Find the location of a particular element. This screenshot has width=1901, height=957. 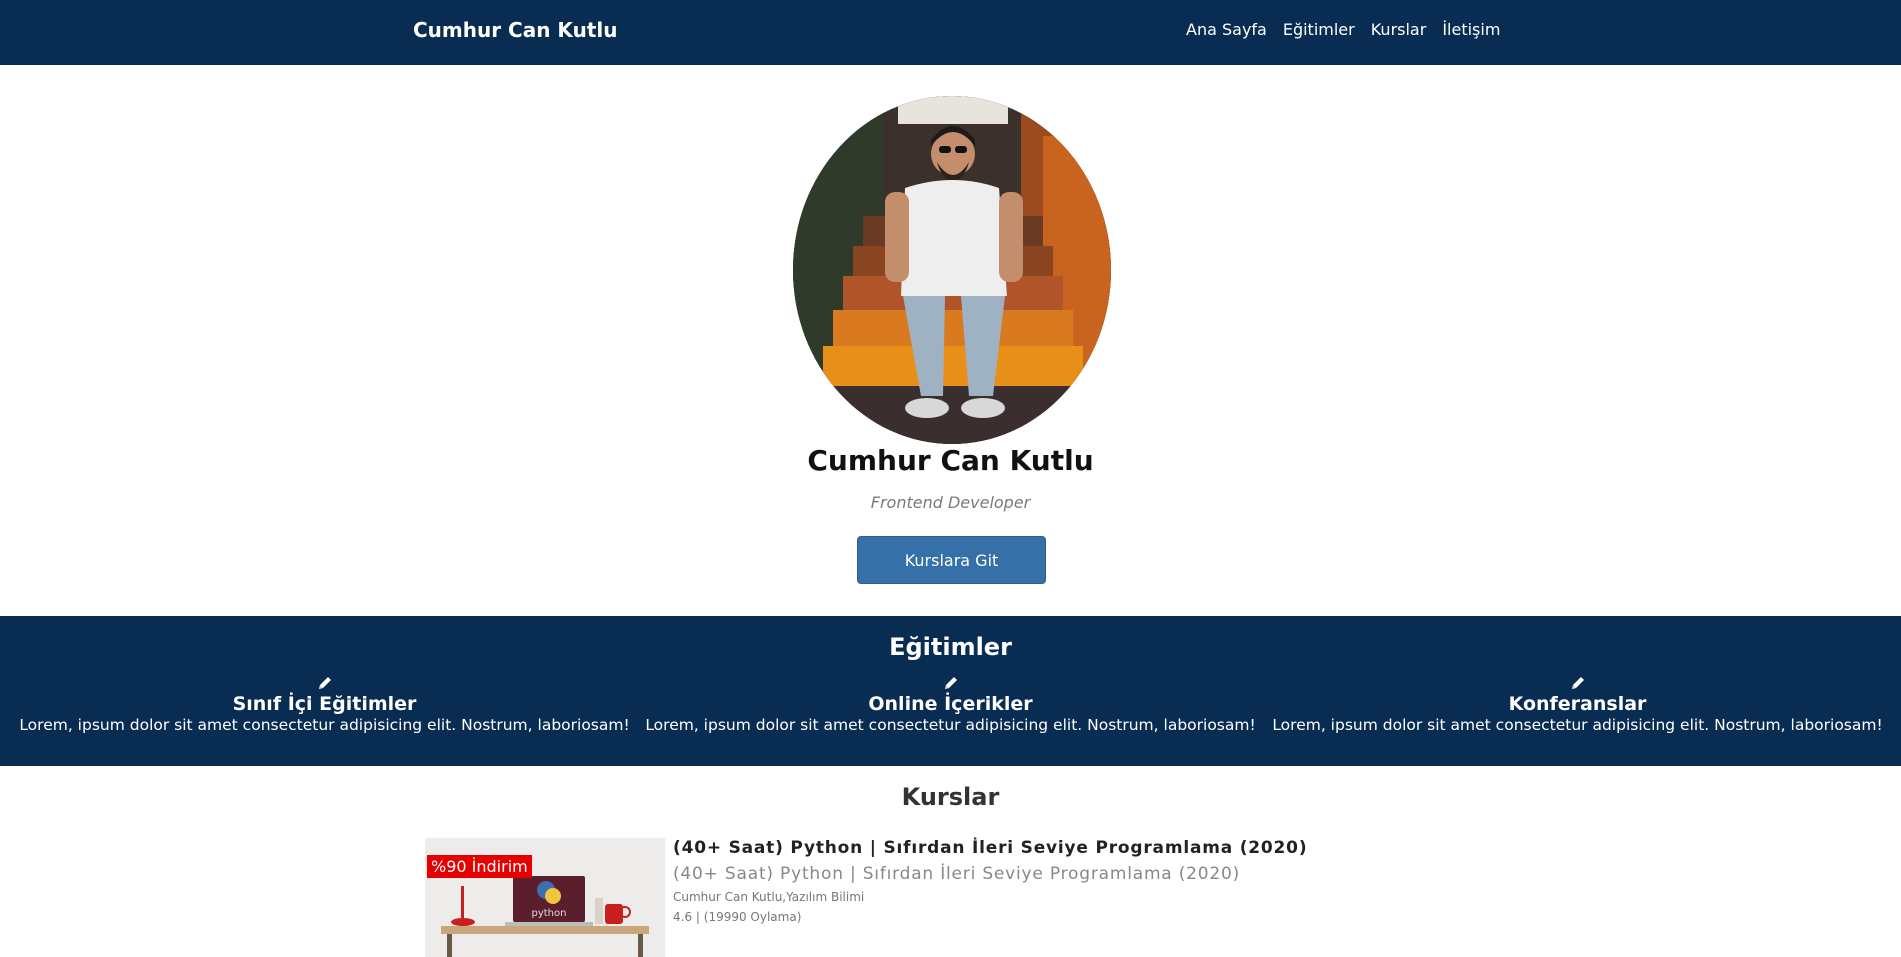

go-to-courses-button: Kurslara Git is located at coordinates (951, 560).